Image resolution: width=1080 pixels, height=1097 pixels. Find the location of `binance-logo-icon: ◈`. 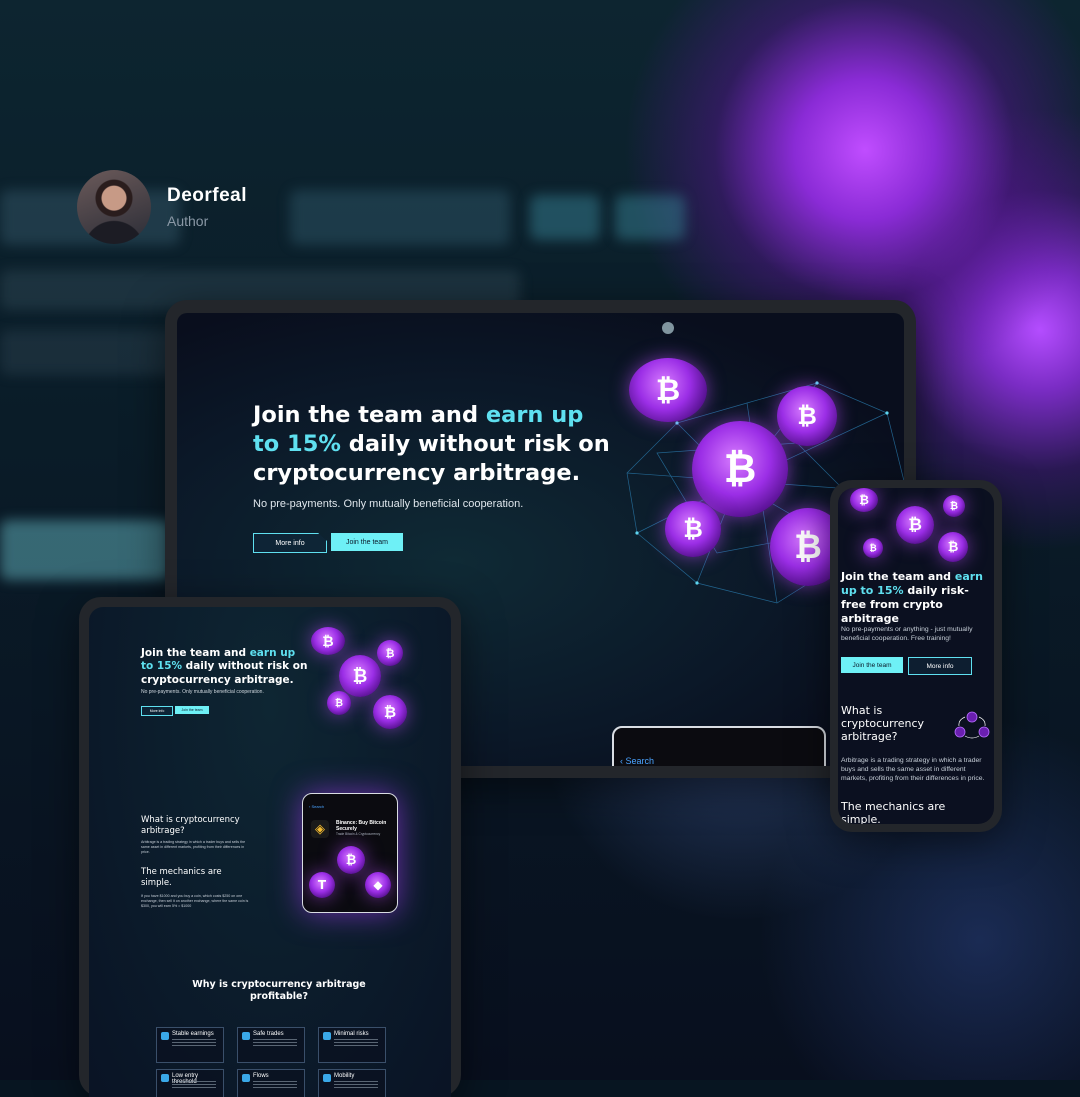

binance-logo-icon: ◈ is located at coordinates (320, 829).